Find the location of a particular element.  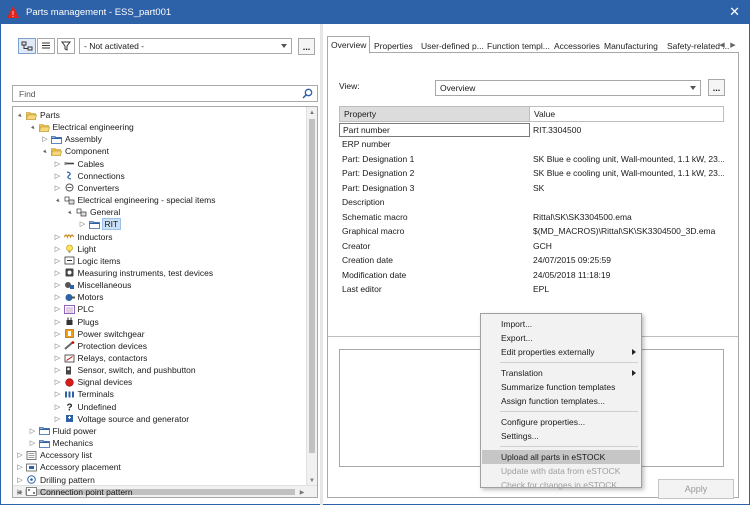

tree-view-button is located at coordinates (27, 46).